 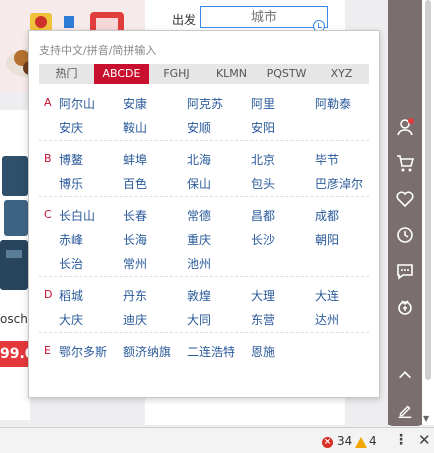 What do you see at coordinates (14, 319) in the screenshot?
I see `product-brand-text: osch` at bounding box center [14, 319].